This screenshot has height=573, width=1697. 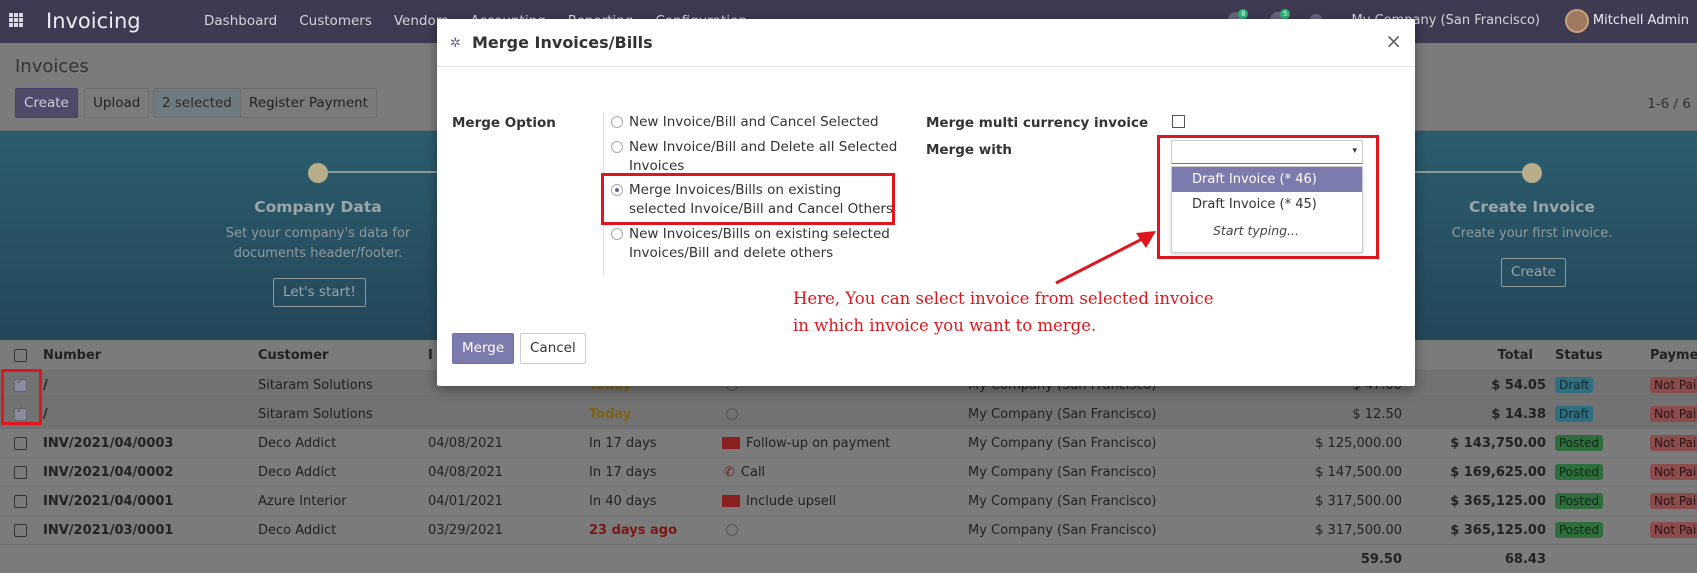 I want to click on annotation-line: in which invoice you want to merge., so click(x=945, y=325).